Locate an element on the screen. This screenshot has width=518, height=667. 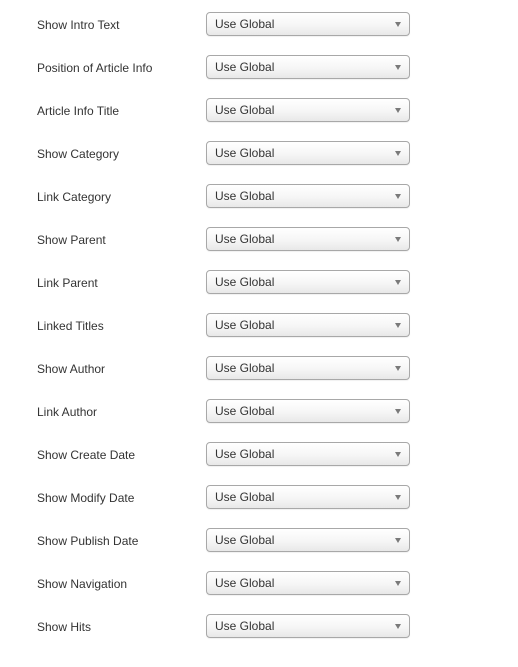
show-create-date-select: Use Global is located at coordinates (308, 454).